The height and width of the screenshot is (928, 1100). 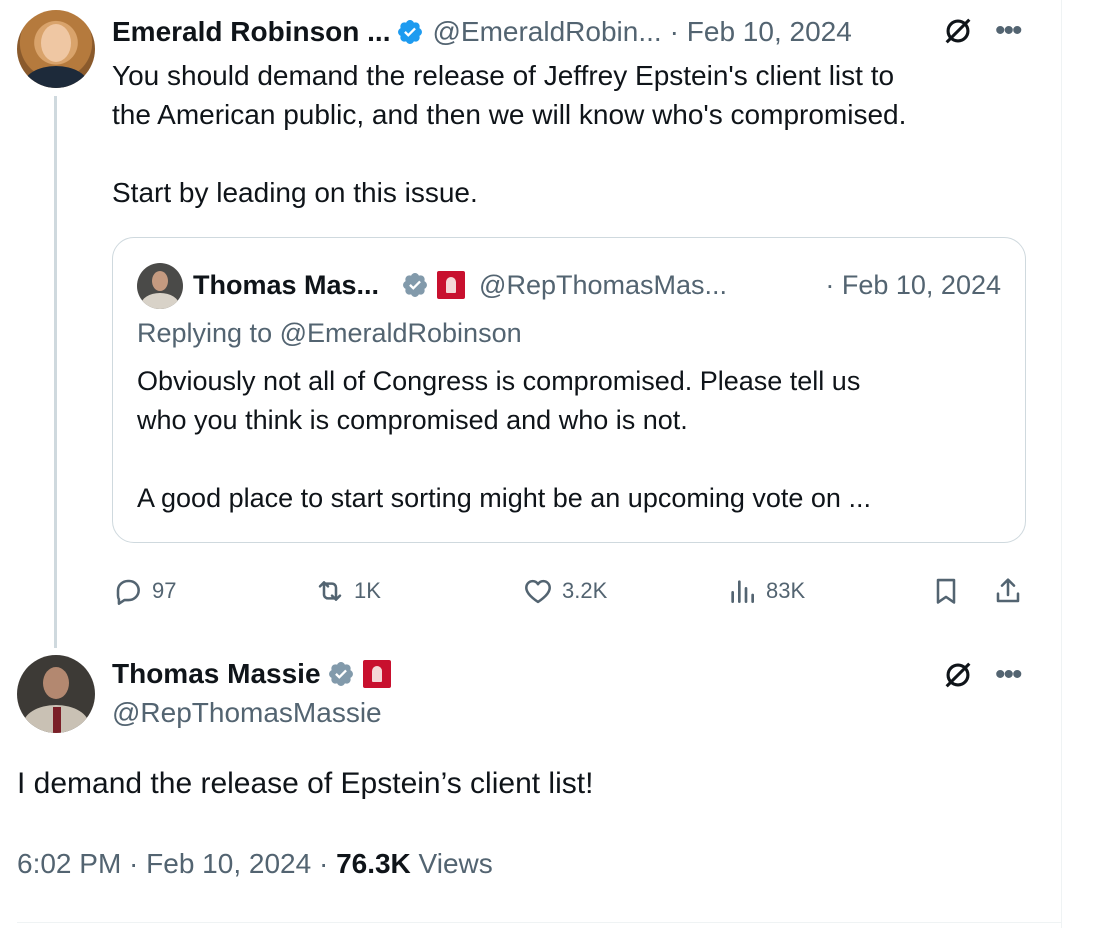 What do you see at coordinates (585, 590) in the screenshot?
I see `like-count: 3.2K` at bounding box center [585, 590].